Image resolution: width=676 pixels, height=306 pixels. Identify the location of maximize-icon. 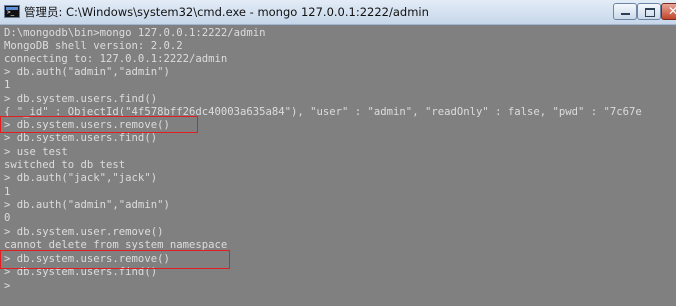
(650, 12).